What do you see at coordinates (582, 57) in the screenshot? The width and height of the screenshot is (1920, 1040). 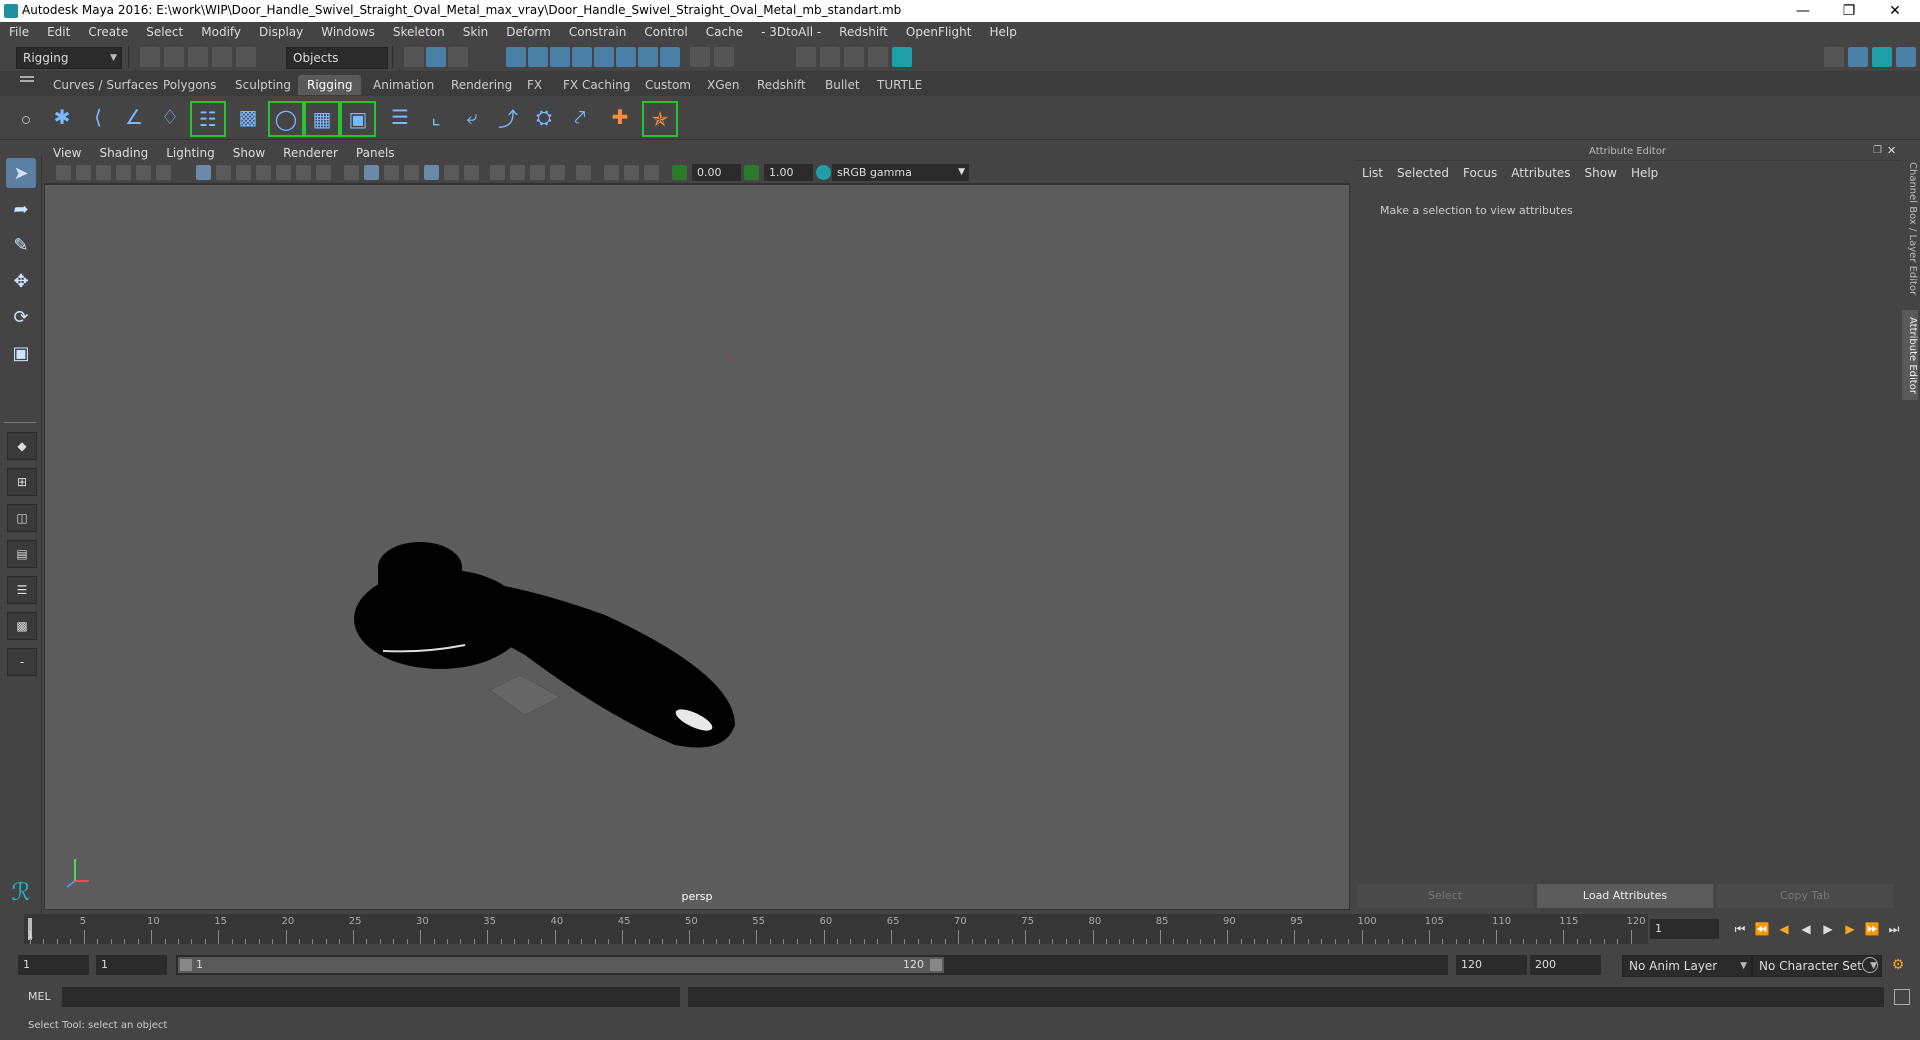 I see `select-surfaces-icon` at bounding box center [582, 57].